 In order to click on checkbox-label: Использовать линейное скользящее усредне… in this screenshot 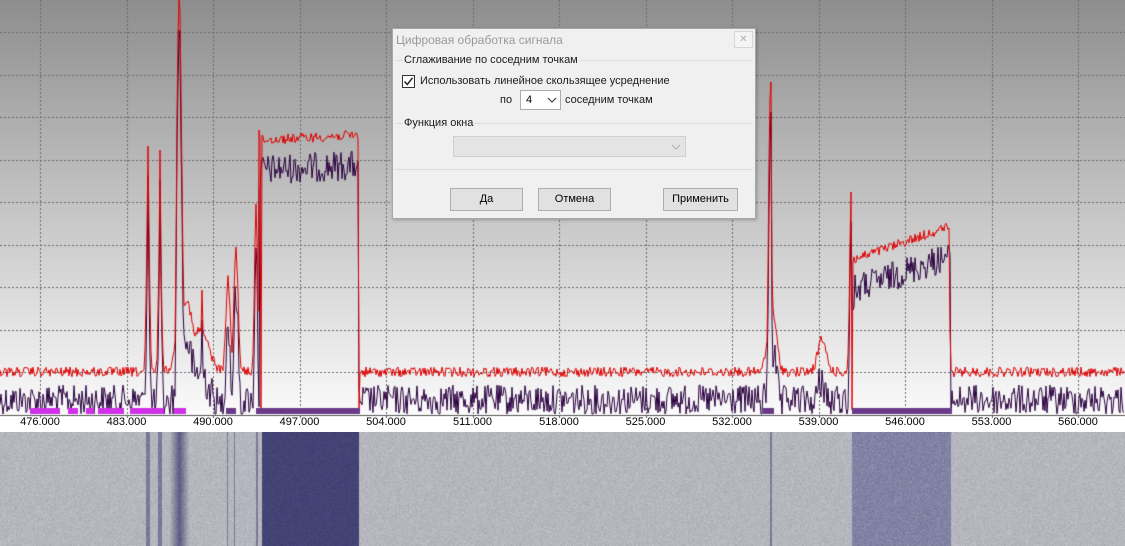, I will do `click(545, 81)`.